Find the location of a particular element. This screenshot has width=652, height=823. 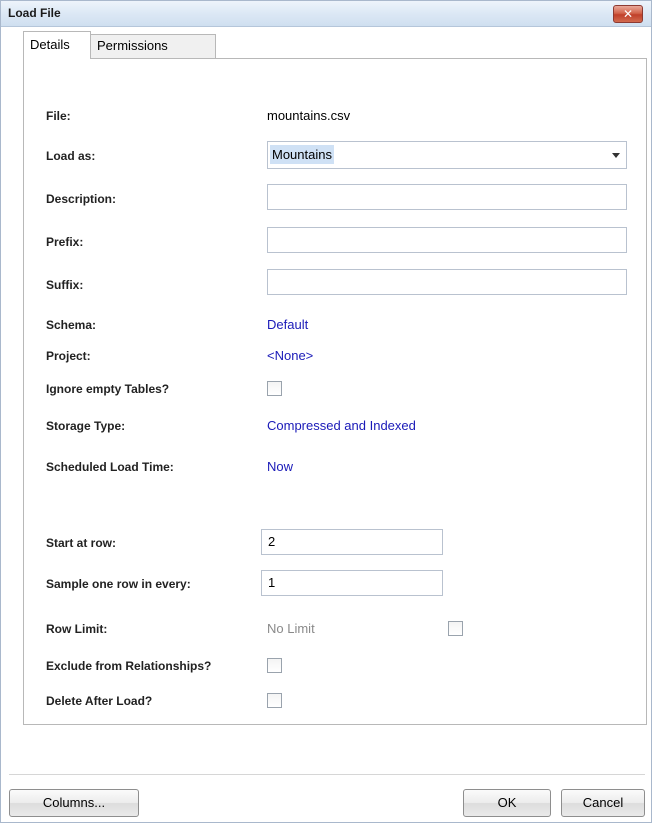

suffix-field is located at coordinates (447, 282).